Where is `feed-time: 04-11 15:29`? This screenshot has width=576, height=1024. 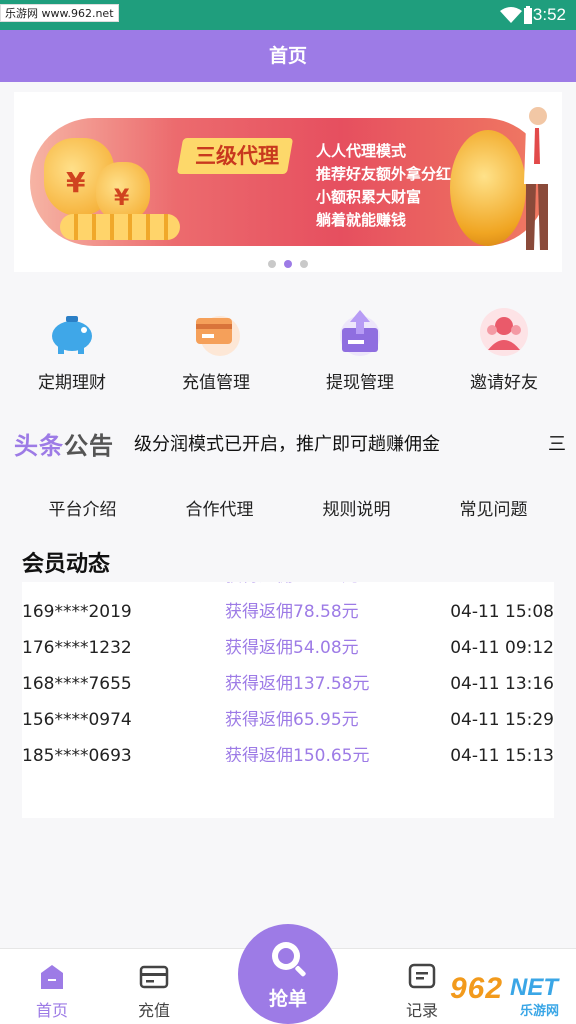 feed-time: 04-11 15:29 is located at coordinates (502, 720).